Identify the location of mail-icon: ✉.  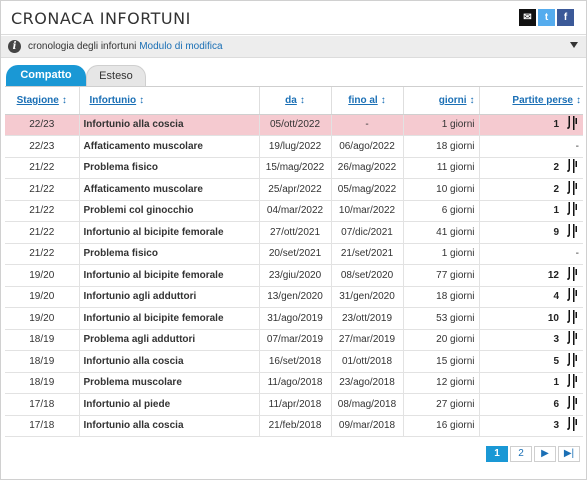
(527, 17).